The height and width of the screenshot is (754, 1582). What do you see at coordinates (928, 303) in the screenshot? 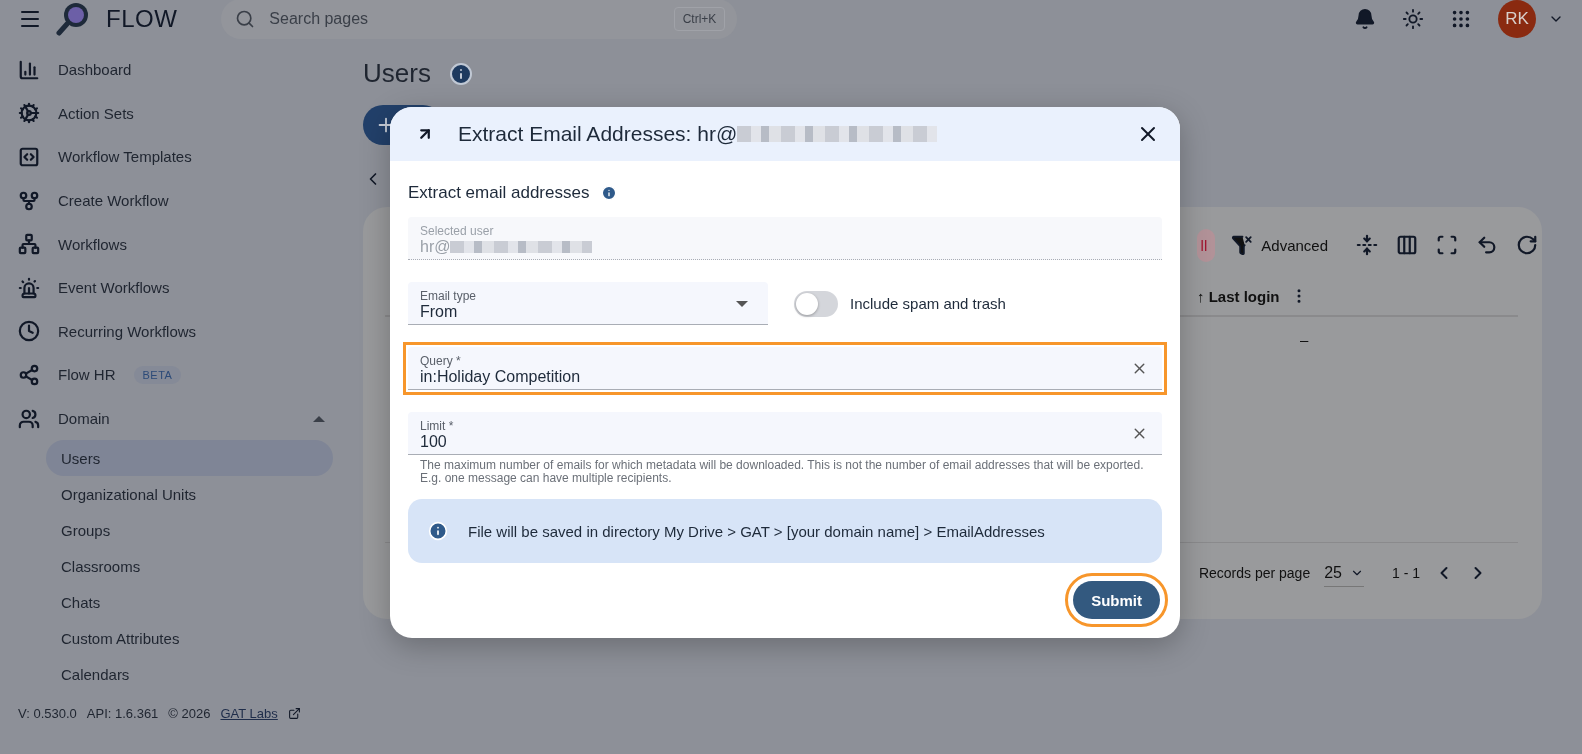
I see `toggle-label: Include spam and trash` at bounding box center [928, 303].